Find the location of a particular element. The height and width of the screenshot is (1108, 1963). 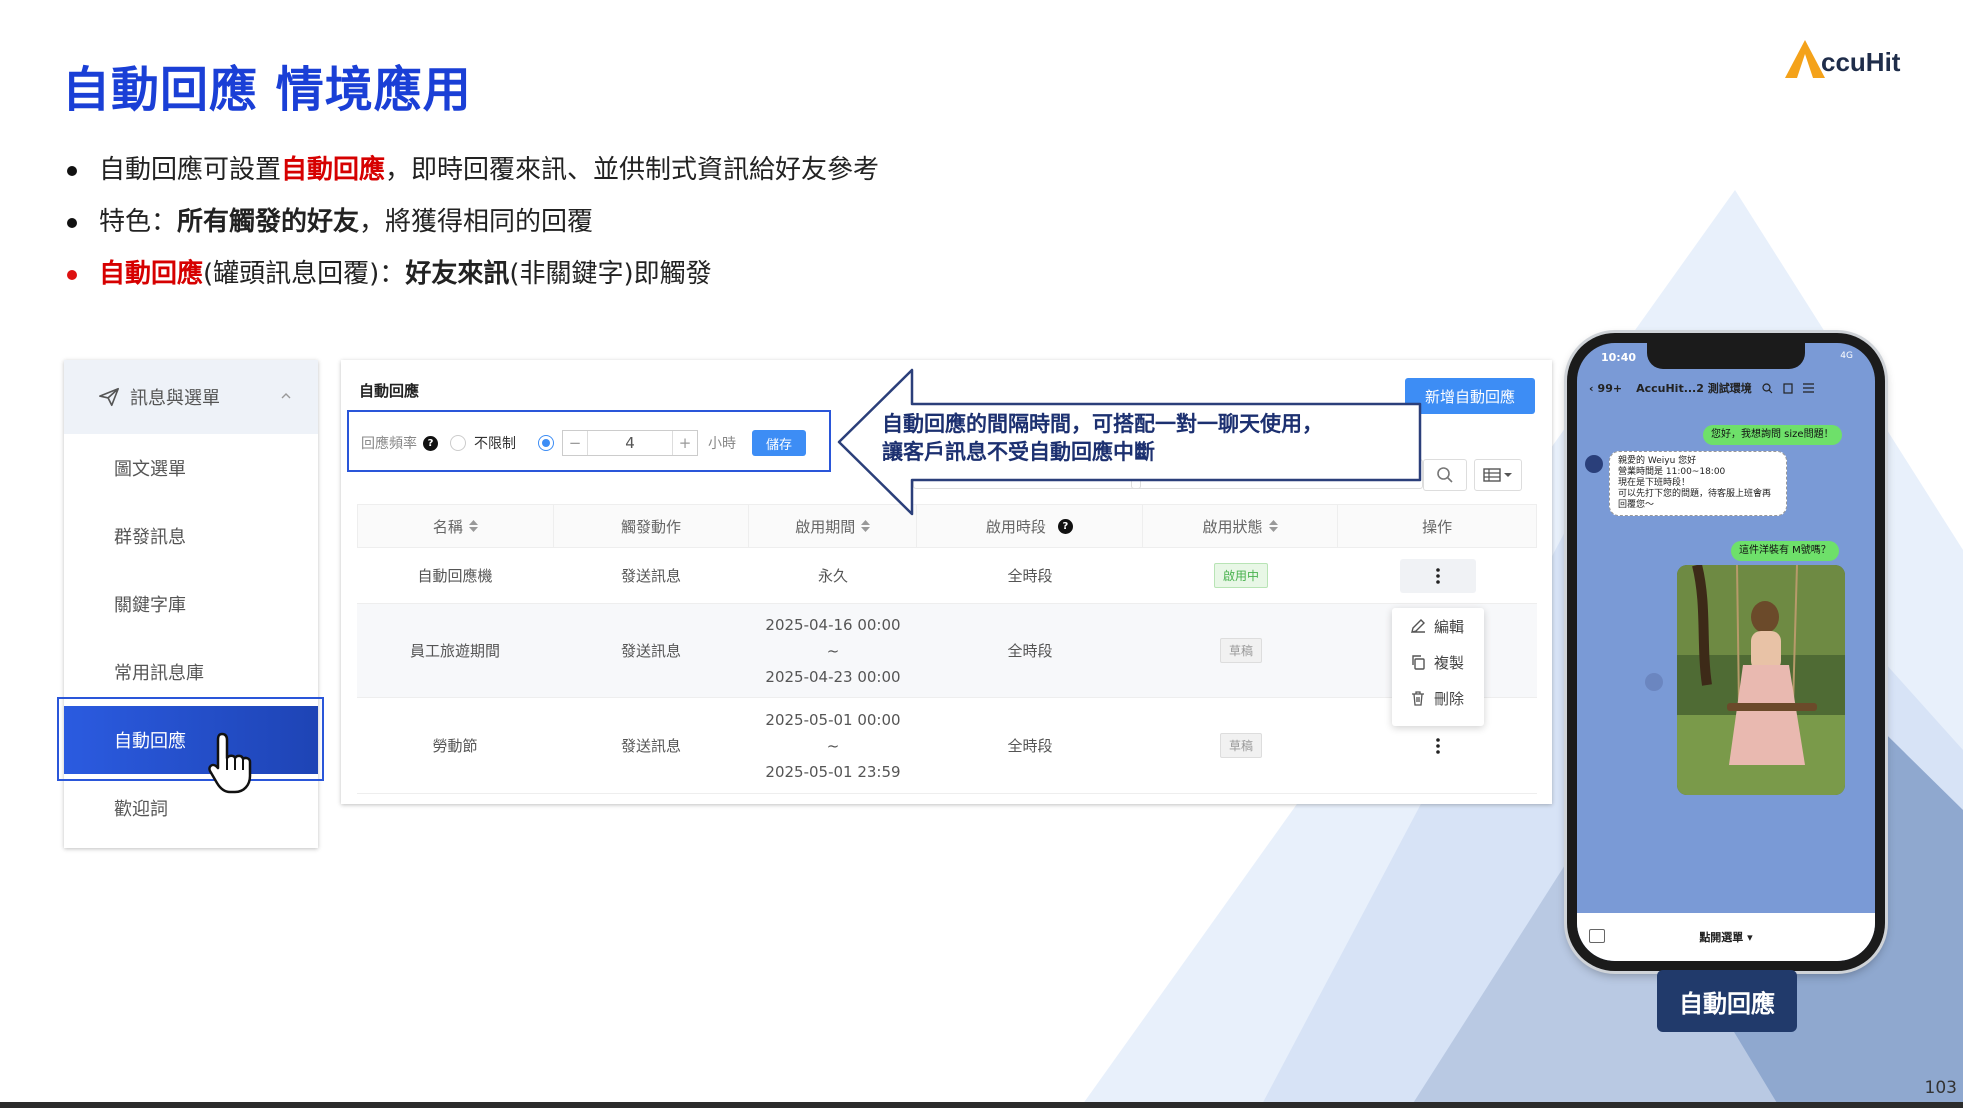

bullet-2-text-a: 特色： is located at coordinates (138, 222).